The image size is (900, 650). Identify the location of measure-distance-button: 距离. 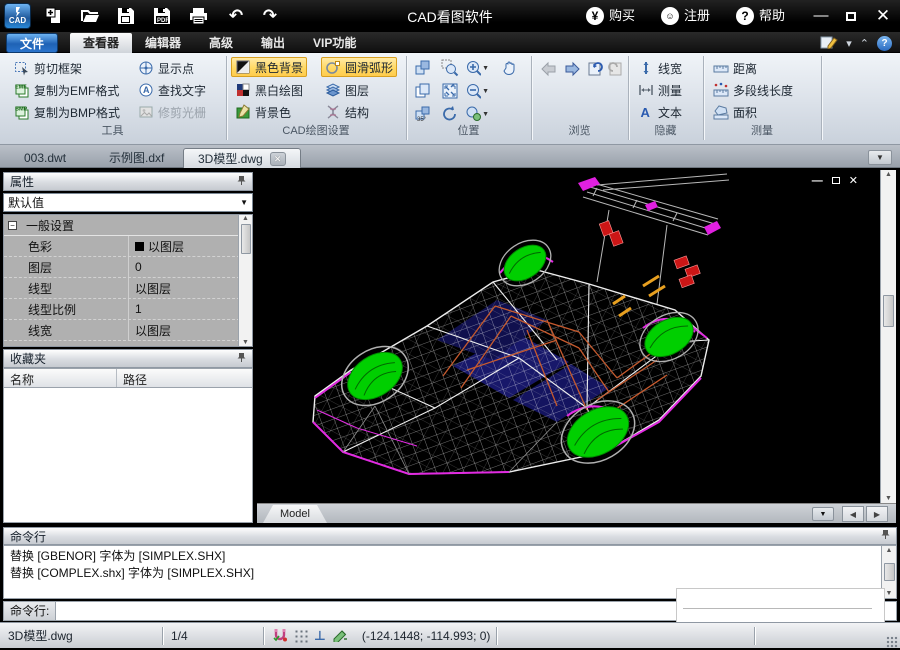
(735, 68).